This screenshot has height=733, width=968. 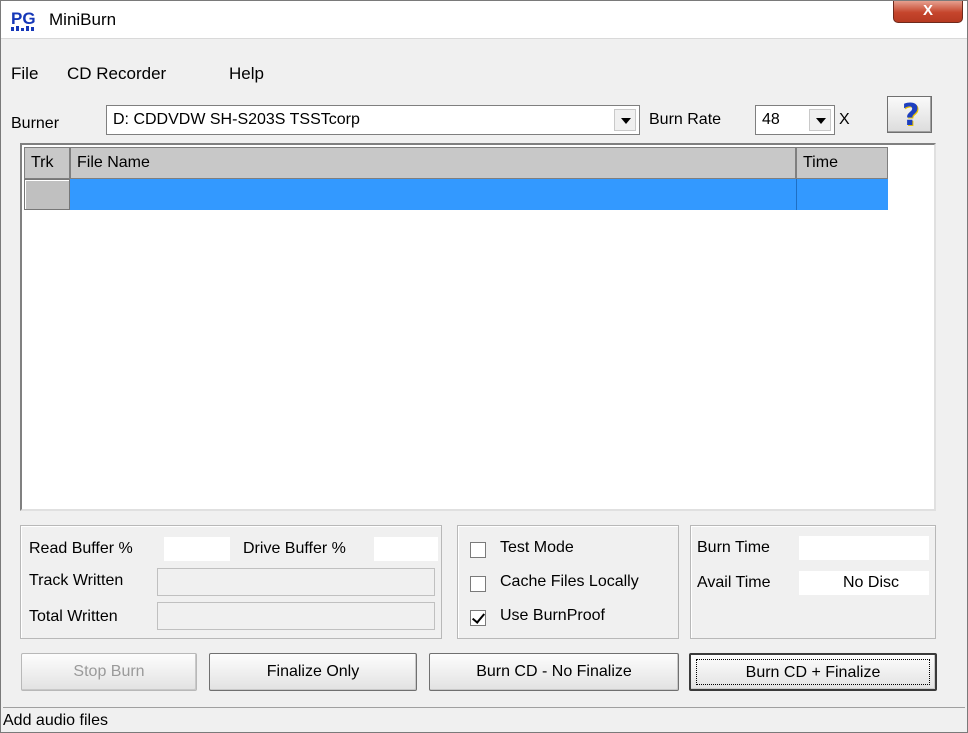 I want to click on cache-files-checkbox, so click(x=478, y=584).